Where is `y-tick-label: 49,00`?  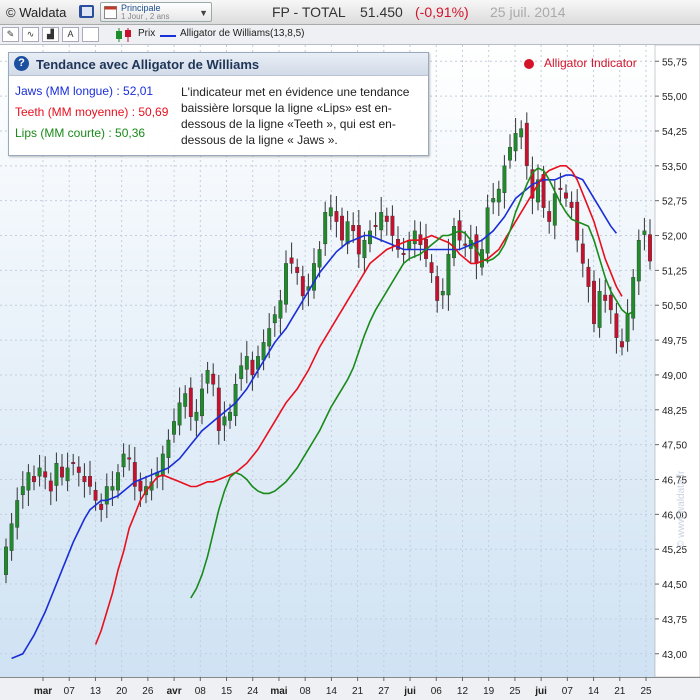 y-tick-label: 49,00 is located at coordinates (674, 376).